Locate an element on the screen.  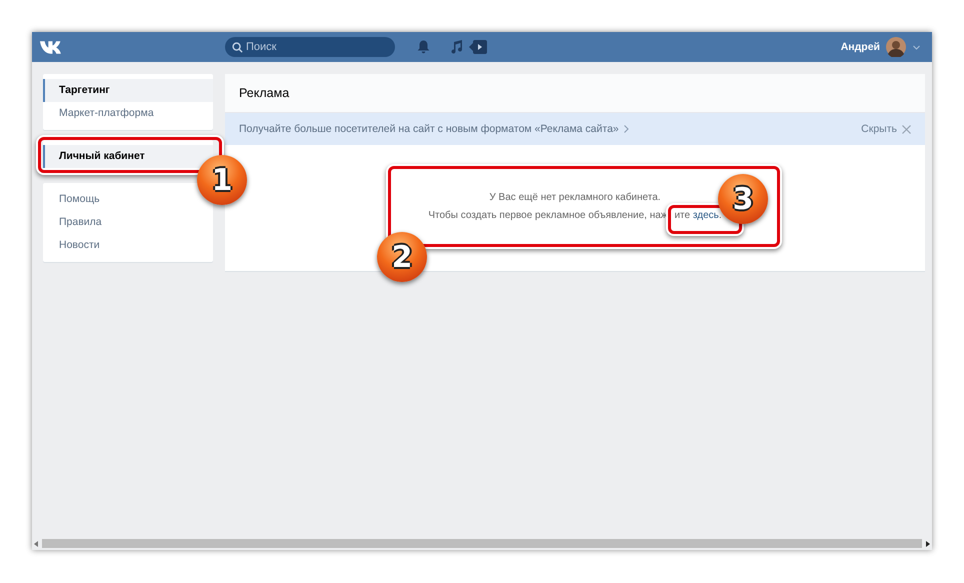
play-icon is located at coordinates (478, 47).